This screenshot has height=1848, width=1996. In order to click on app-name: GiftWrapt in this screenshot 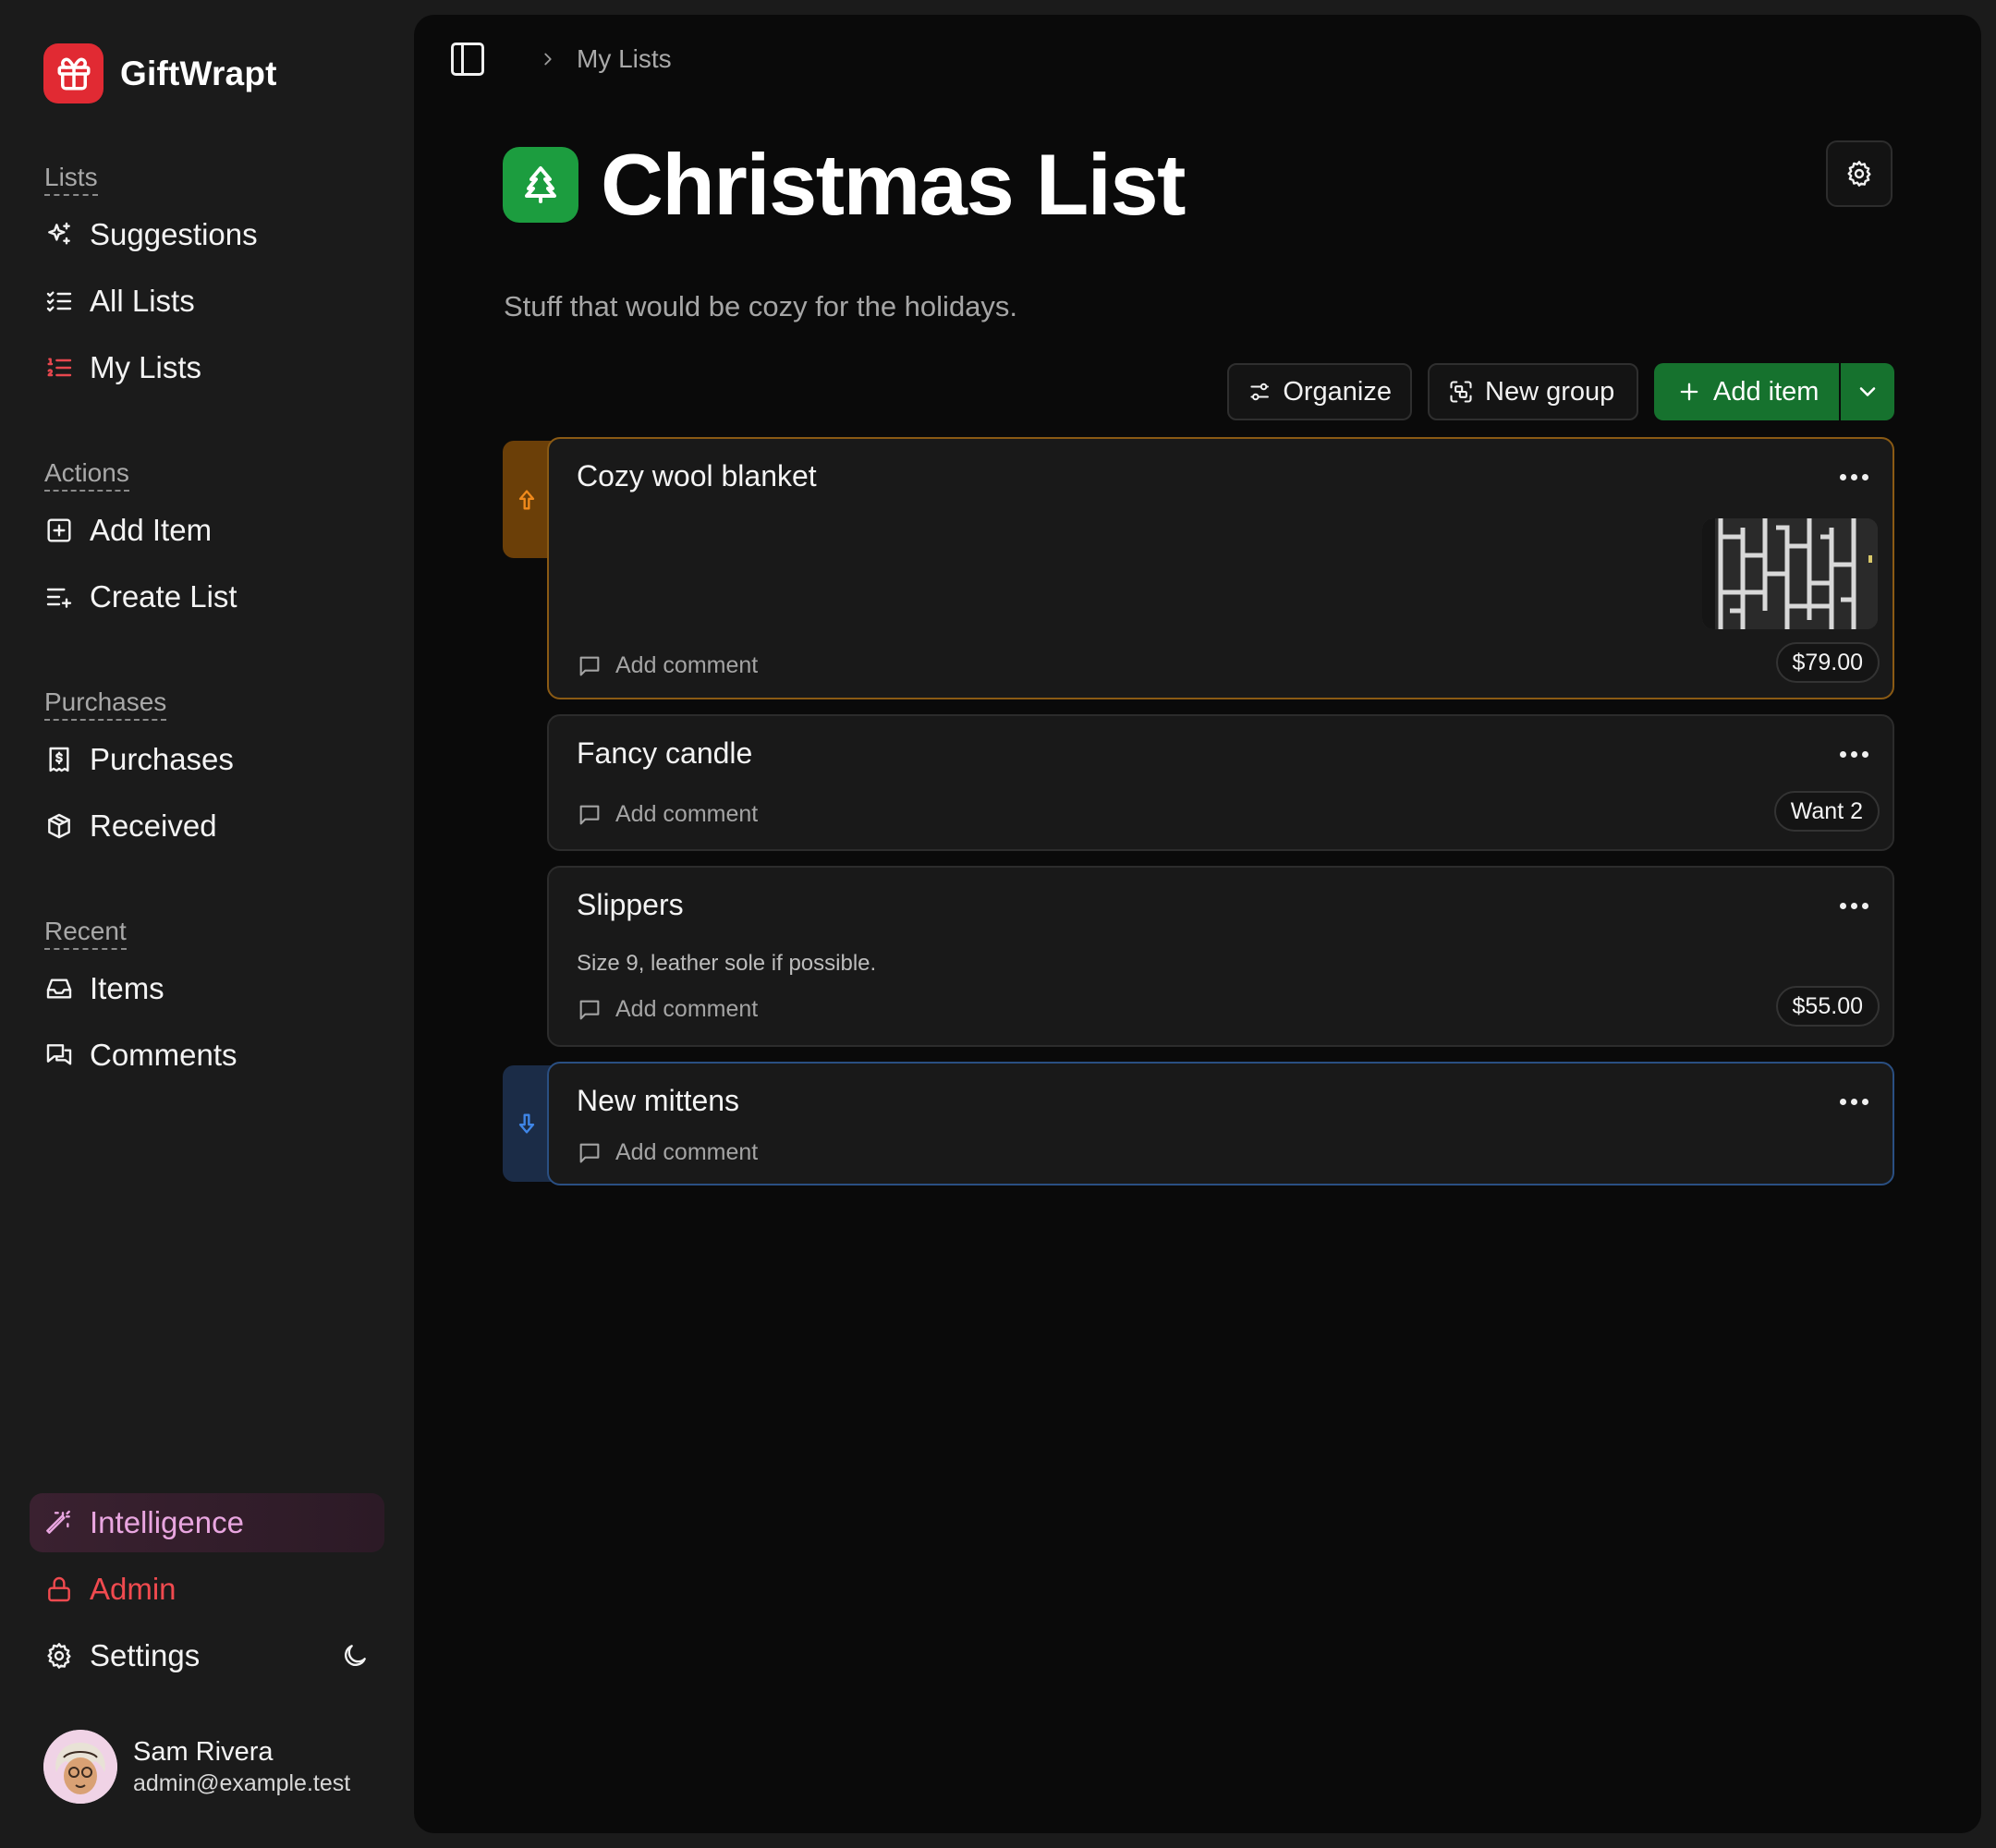, I will do `click(198, 73)`.